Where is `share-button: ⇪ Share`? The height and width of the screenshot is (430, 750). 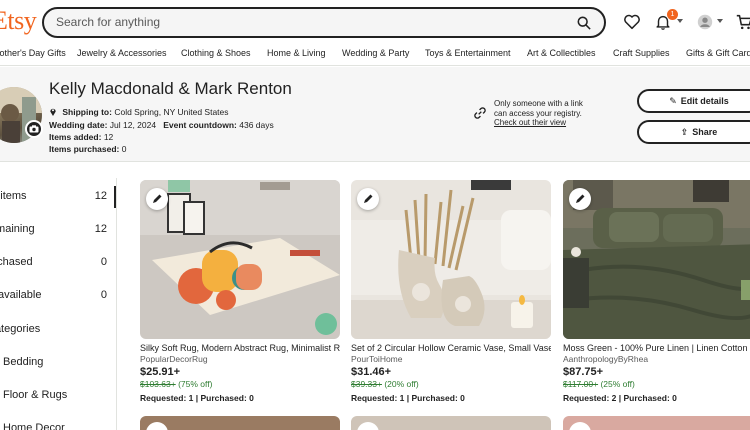
share-button: ⇪ Share is located at coordinates (693, 132).